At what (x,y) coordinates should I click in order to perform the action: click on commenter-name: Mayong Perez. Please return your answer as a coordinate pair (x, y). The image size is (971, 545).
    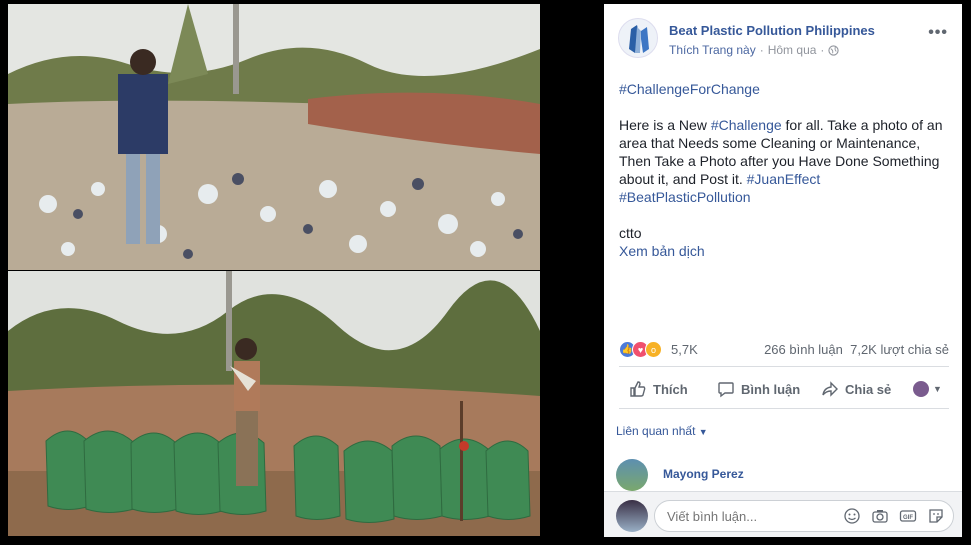
    Looking at the image, I should click on (703, 474).